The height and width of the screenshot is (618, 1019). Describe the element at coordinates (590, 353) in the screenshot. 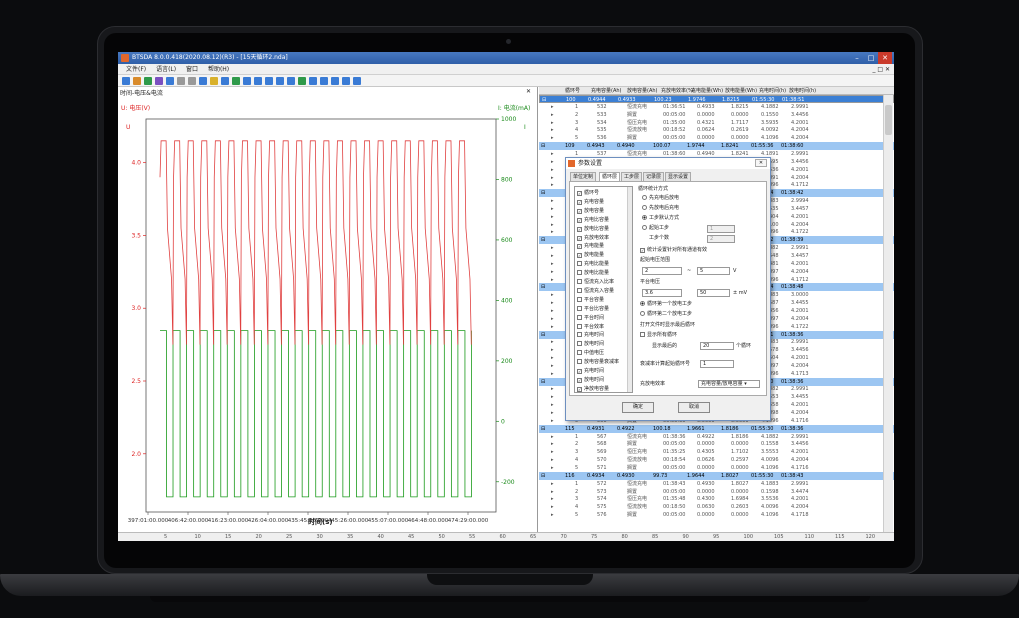

I see `column-checkbox-item: 中值电压` at that location.